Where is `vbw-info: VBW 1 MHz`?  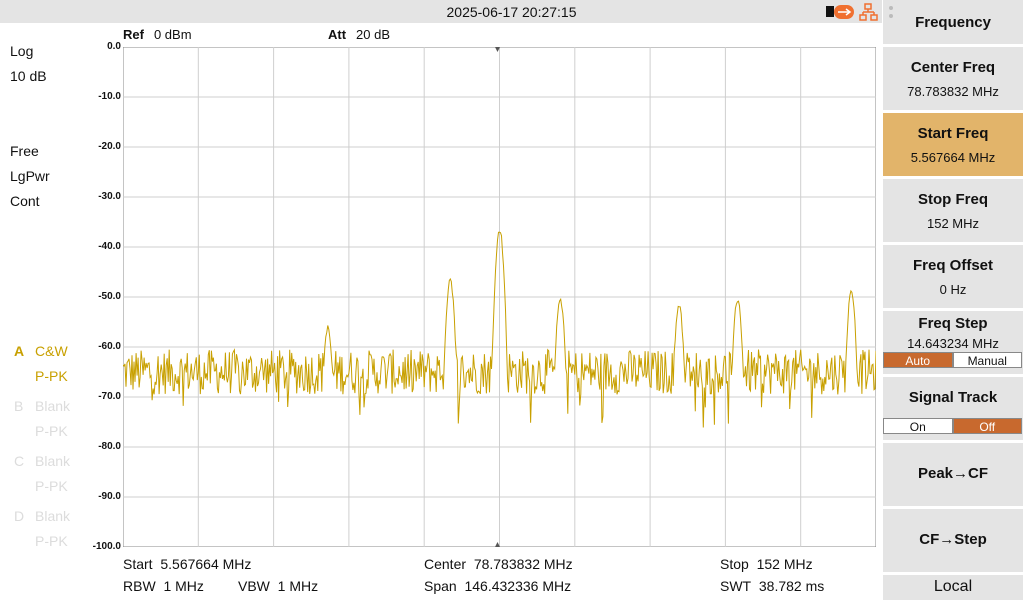 vbw-info: VBW 1 MHz is located at coordinates (278, 586).